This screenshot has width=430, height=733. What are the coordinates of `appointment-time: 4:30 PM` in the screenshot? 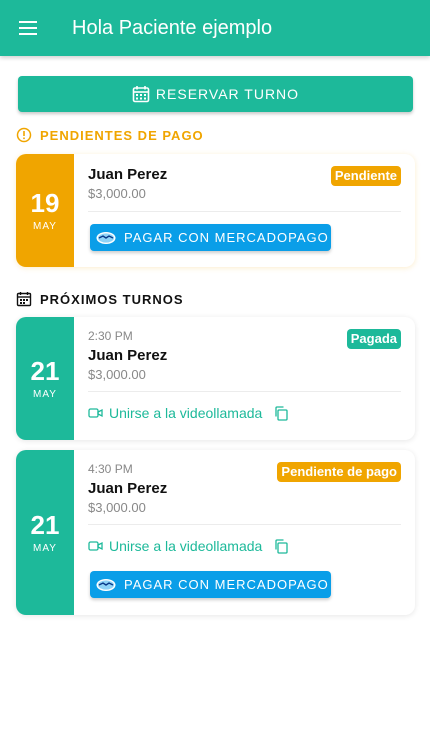 It's located at (110, 469).